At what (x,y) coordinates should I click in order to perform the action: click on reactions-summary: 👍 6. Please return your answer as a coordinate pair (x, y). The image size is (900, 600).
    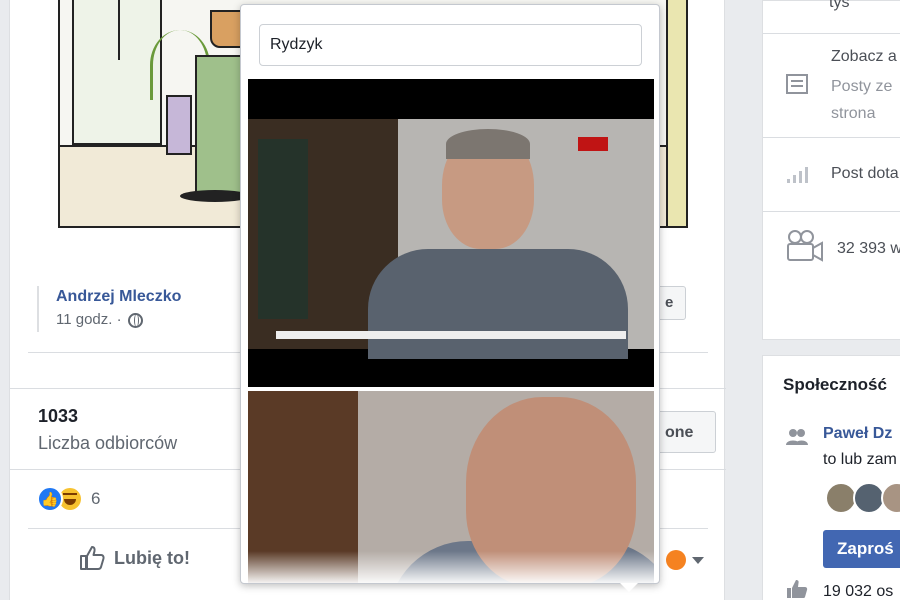
    Looking at the image, I should click on (68, 499).